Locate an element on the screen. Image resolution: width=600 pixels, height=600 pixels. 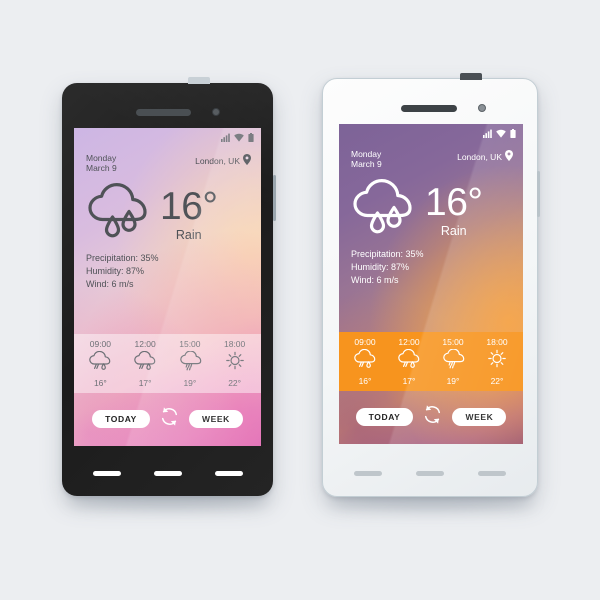
phone-dark-top-nub is located at coordinates (199, 80).